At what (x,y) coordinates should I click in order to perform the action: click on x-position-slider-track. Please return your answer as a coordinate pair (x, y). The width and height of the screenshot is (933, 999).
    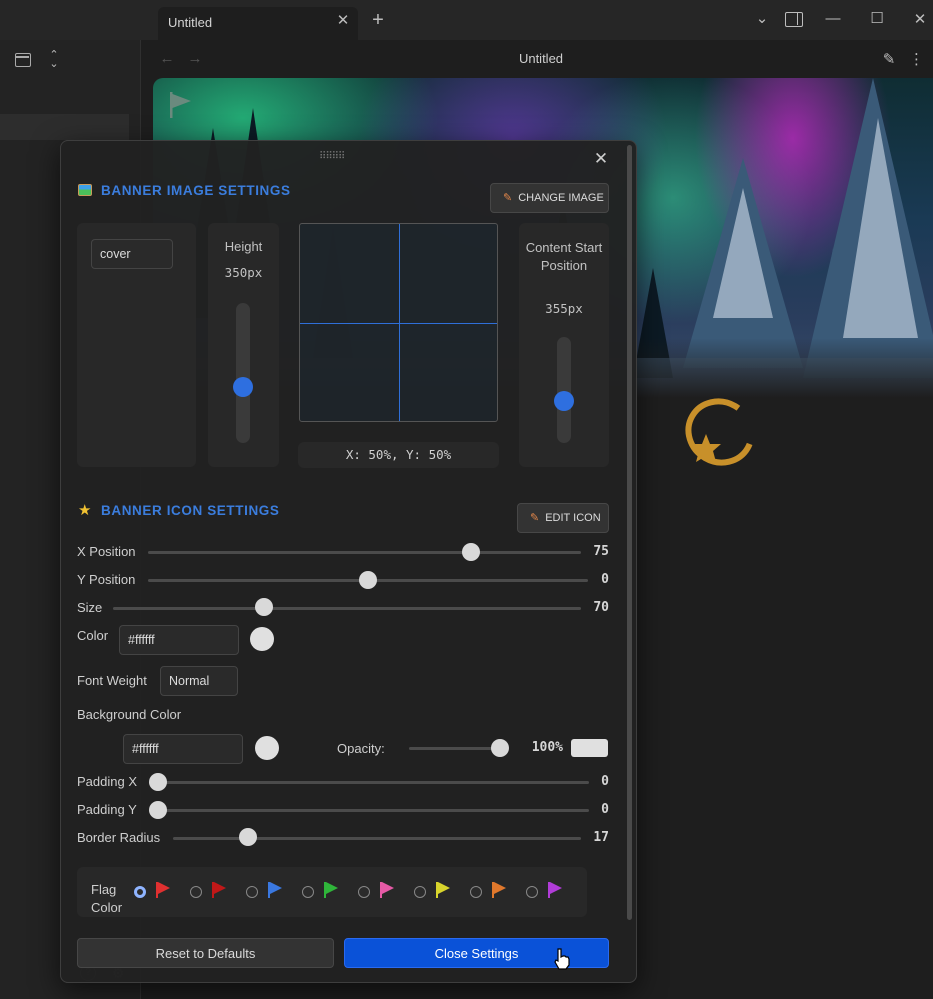
    Looking at the image, I should click on (364, 552).